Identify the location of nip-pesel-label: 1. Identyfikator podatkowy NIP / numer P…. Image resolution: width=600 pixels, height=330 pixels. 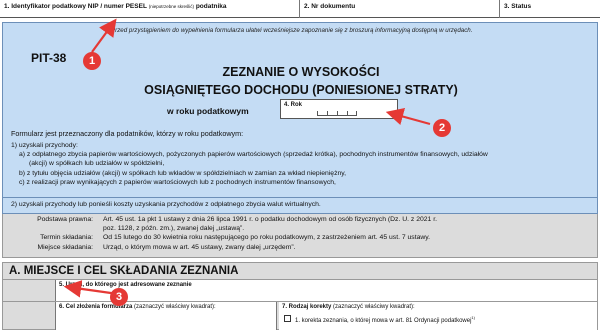
(75, 6).